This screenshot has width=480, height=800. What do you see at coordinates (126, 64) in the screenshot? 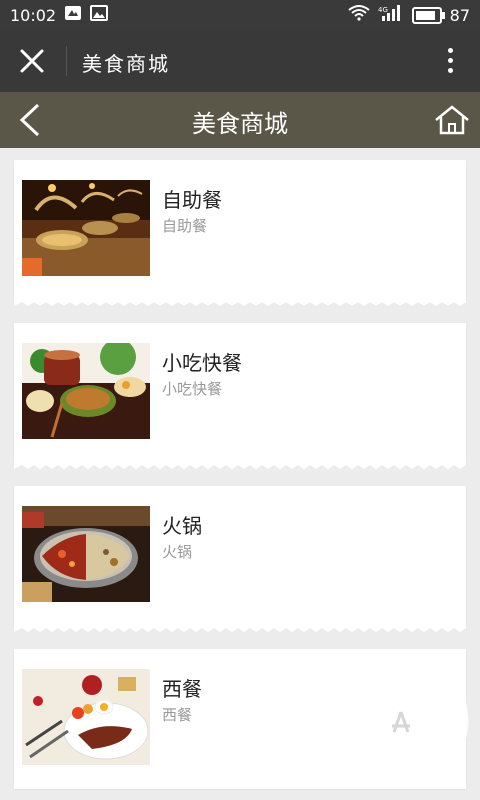
I see `browser-title: 美食商城` at bounding box center [126, 64].